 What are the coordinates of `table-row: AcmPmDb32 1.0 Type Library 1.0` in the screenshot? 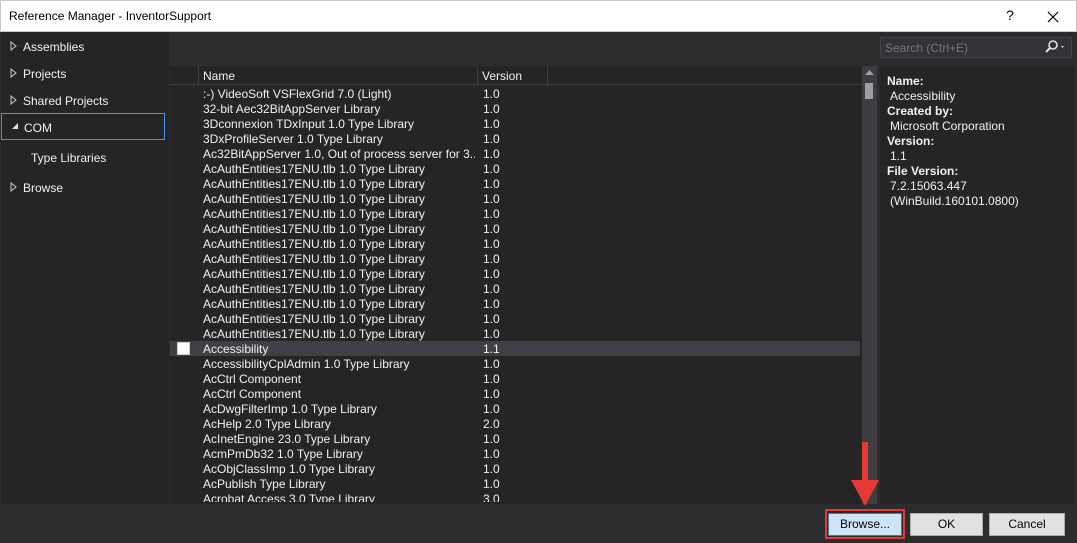 It's located at (515, 453).